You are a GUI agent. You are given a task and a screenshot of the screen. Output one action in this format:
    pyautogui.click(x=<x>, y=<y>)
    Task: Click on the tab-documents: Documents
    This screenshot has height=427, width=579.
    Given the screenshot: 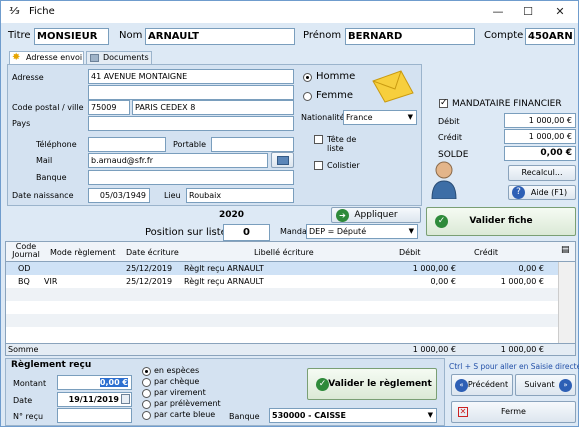 What is the action you would take?
    pyautogui.click(x=119, y=58)
    